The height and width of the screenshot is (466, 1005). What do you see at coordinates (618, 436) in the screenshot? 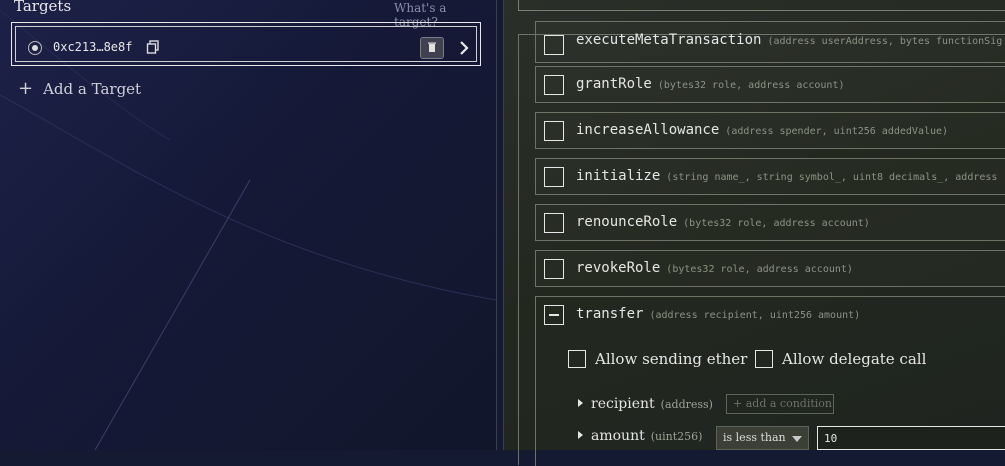
I see `param-name: amount` at bounding box center [618, 436].